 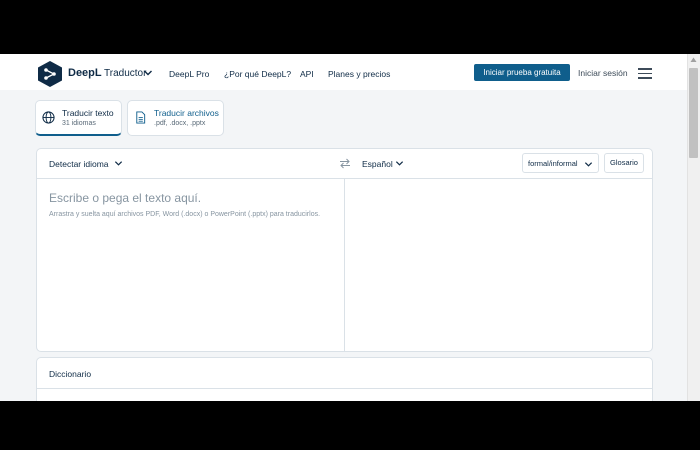 I want to click on dictionary-panel: Diccionario, so click(x=344, y=379).